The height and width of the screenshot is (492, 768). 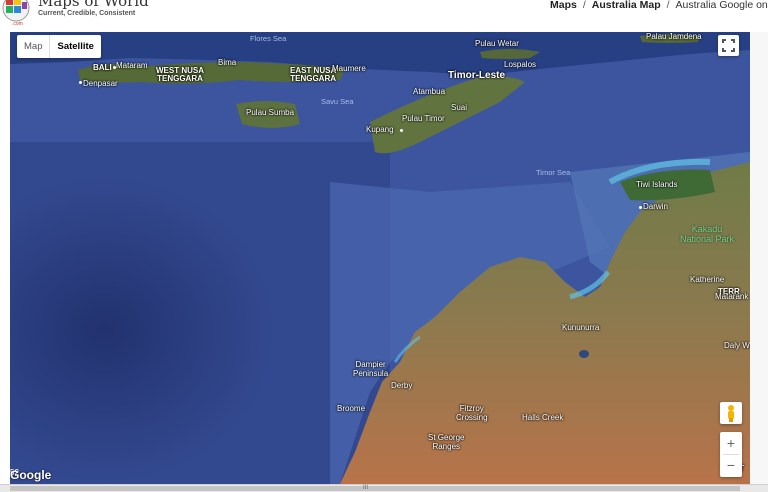 What do you see at coordinates (581, 327) in the screenshot?
I see `kununurra-label: Kununurra` at bounding box center [581, 327].